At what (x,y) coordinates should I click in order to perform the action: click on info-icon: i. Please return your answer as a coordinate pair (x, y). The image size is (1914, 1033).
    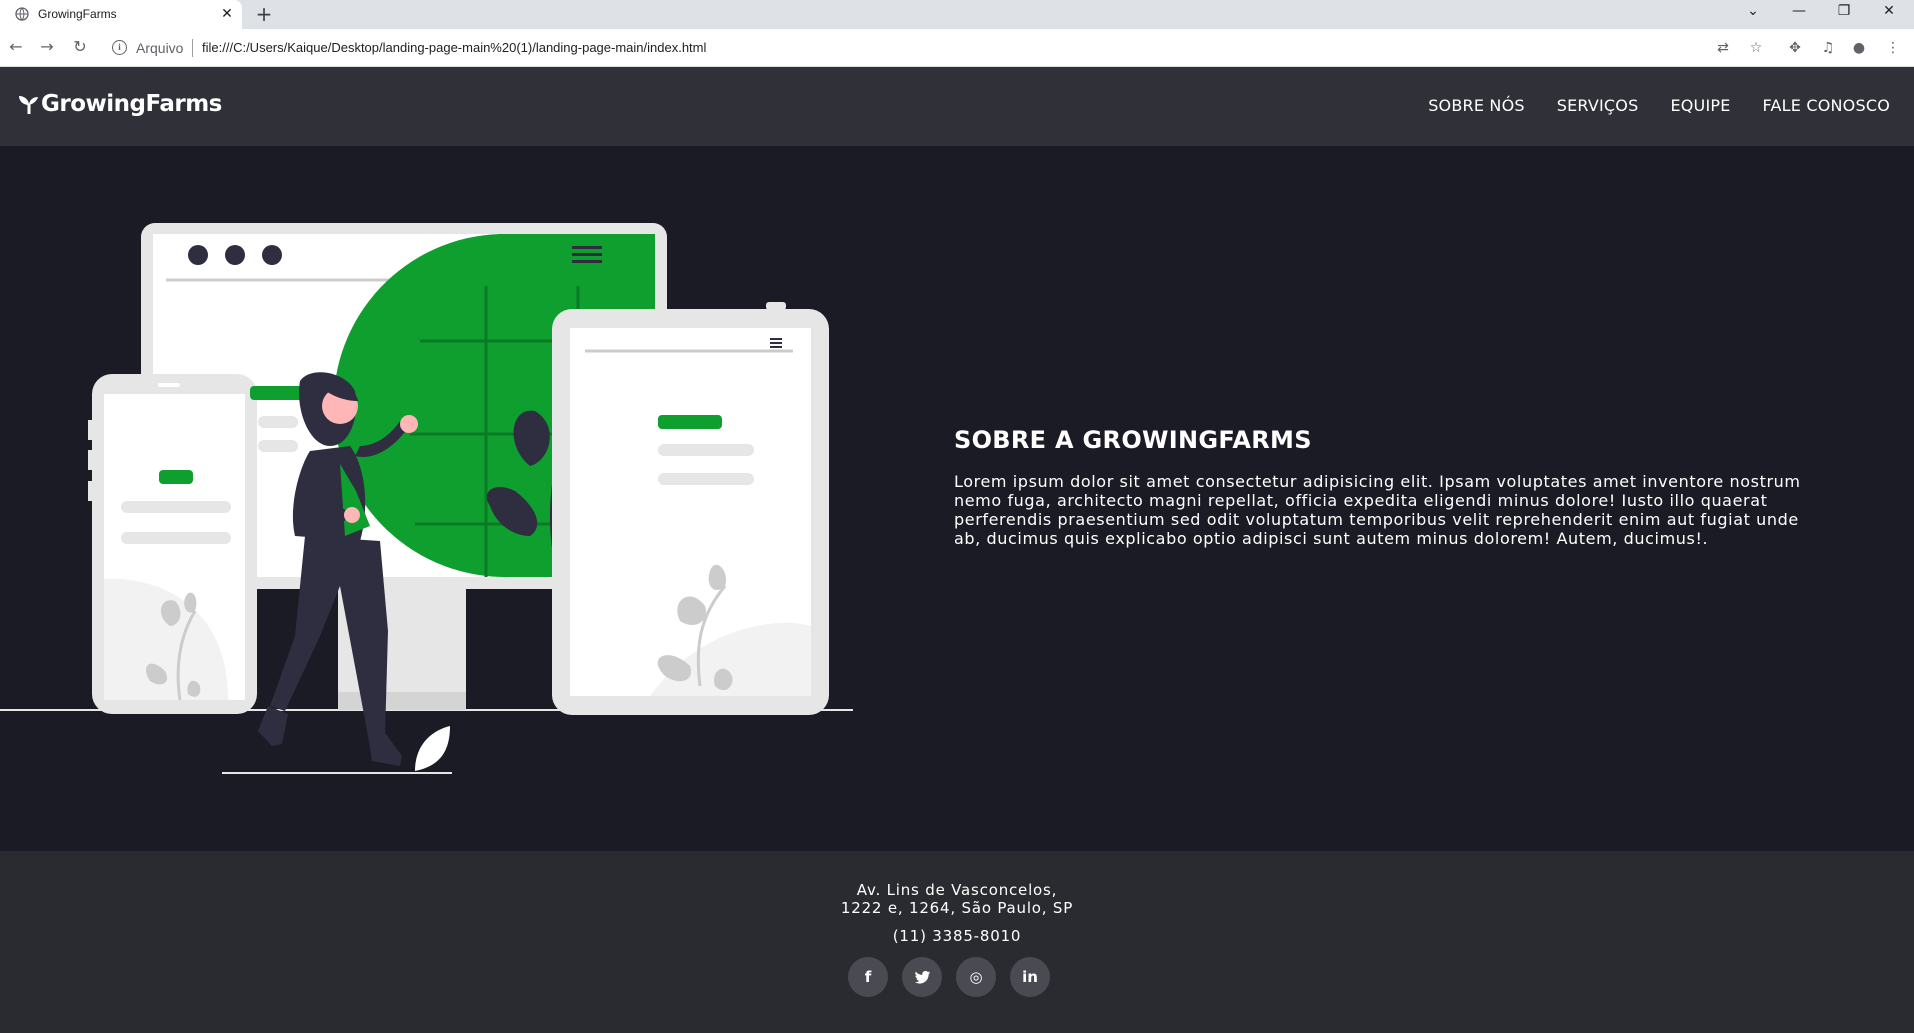
    Looking at the image, I should click on (119, 47).